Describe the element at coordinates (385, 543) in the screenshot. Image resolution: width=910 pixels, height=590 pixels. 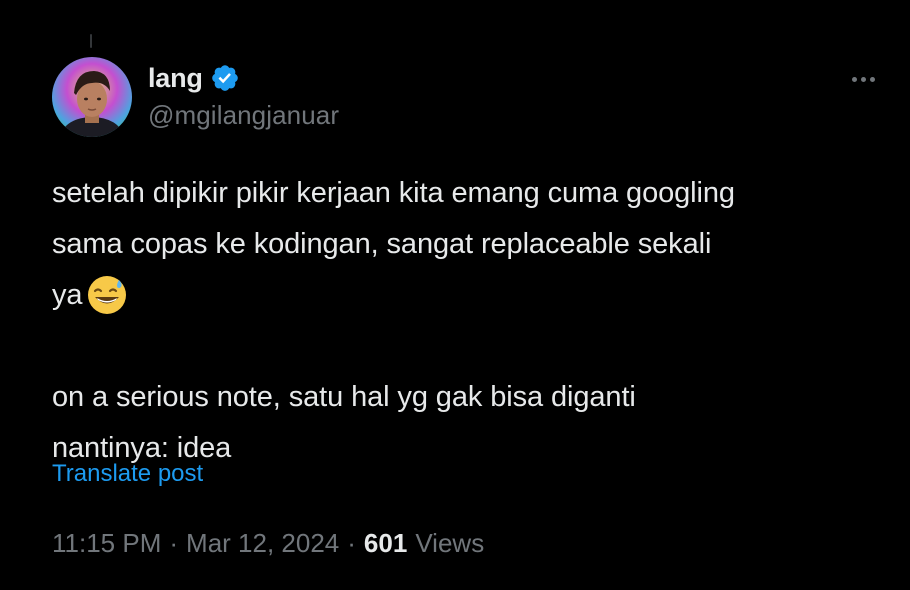
I see `views-count: 601` at that location.